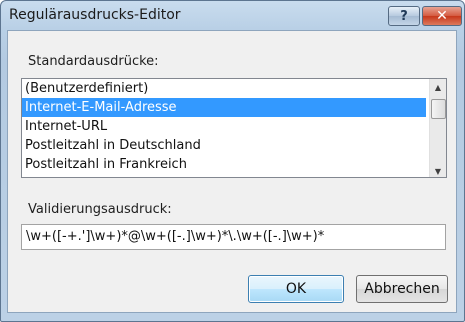  I want to click on list-item: Postleitzahl in Deutschland, so click(224, 145).